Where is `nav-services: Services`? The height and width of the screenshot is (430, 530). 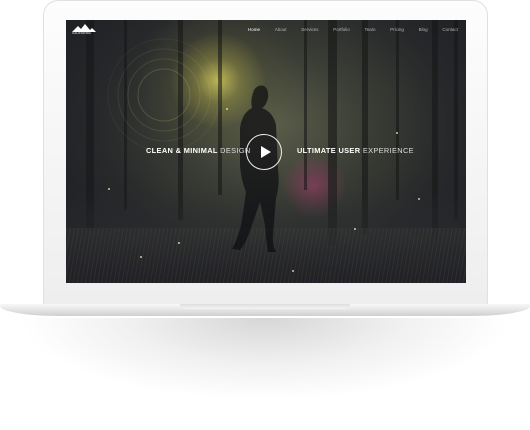
nav-services: Services is located at coordinates (309, 30).